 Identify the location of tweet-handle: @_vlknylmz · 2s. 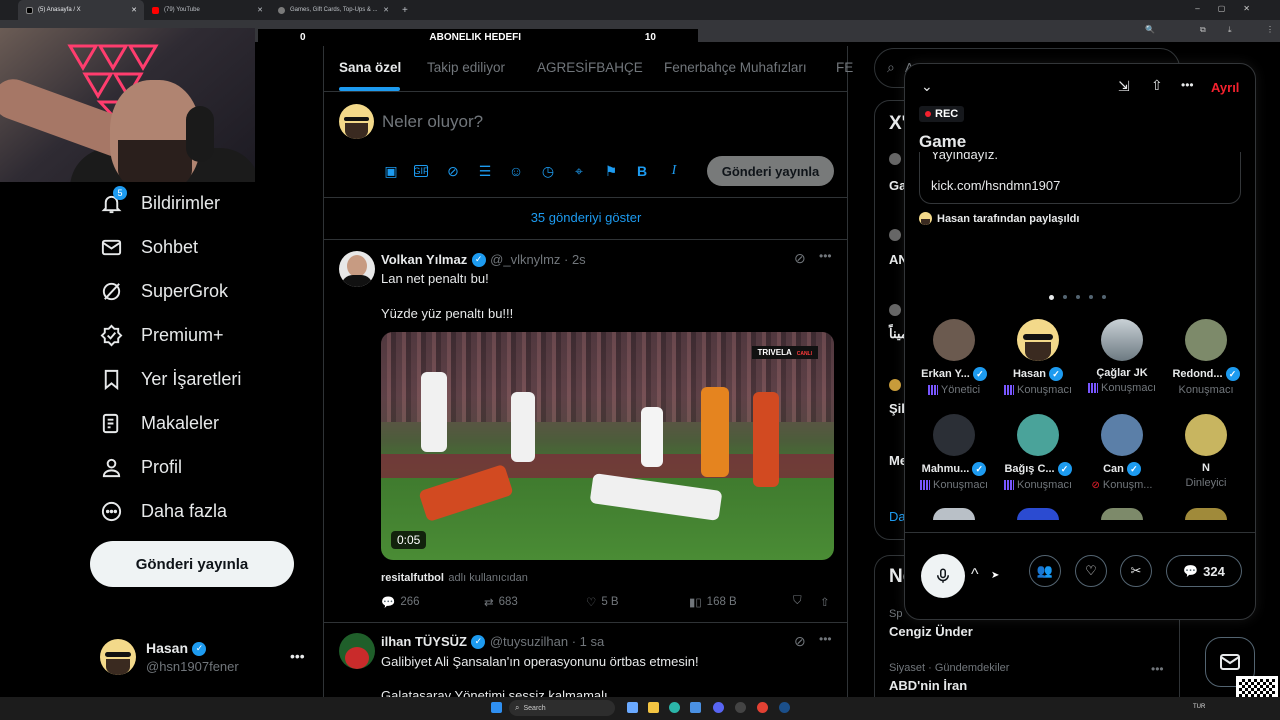
(538, 259).